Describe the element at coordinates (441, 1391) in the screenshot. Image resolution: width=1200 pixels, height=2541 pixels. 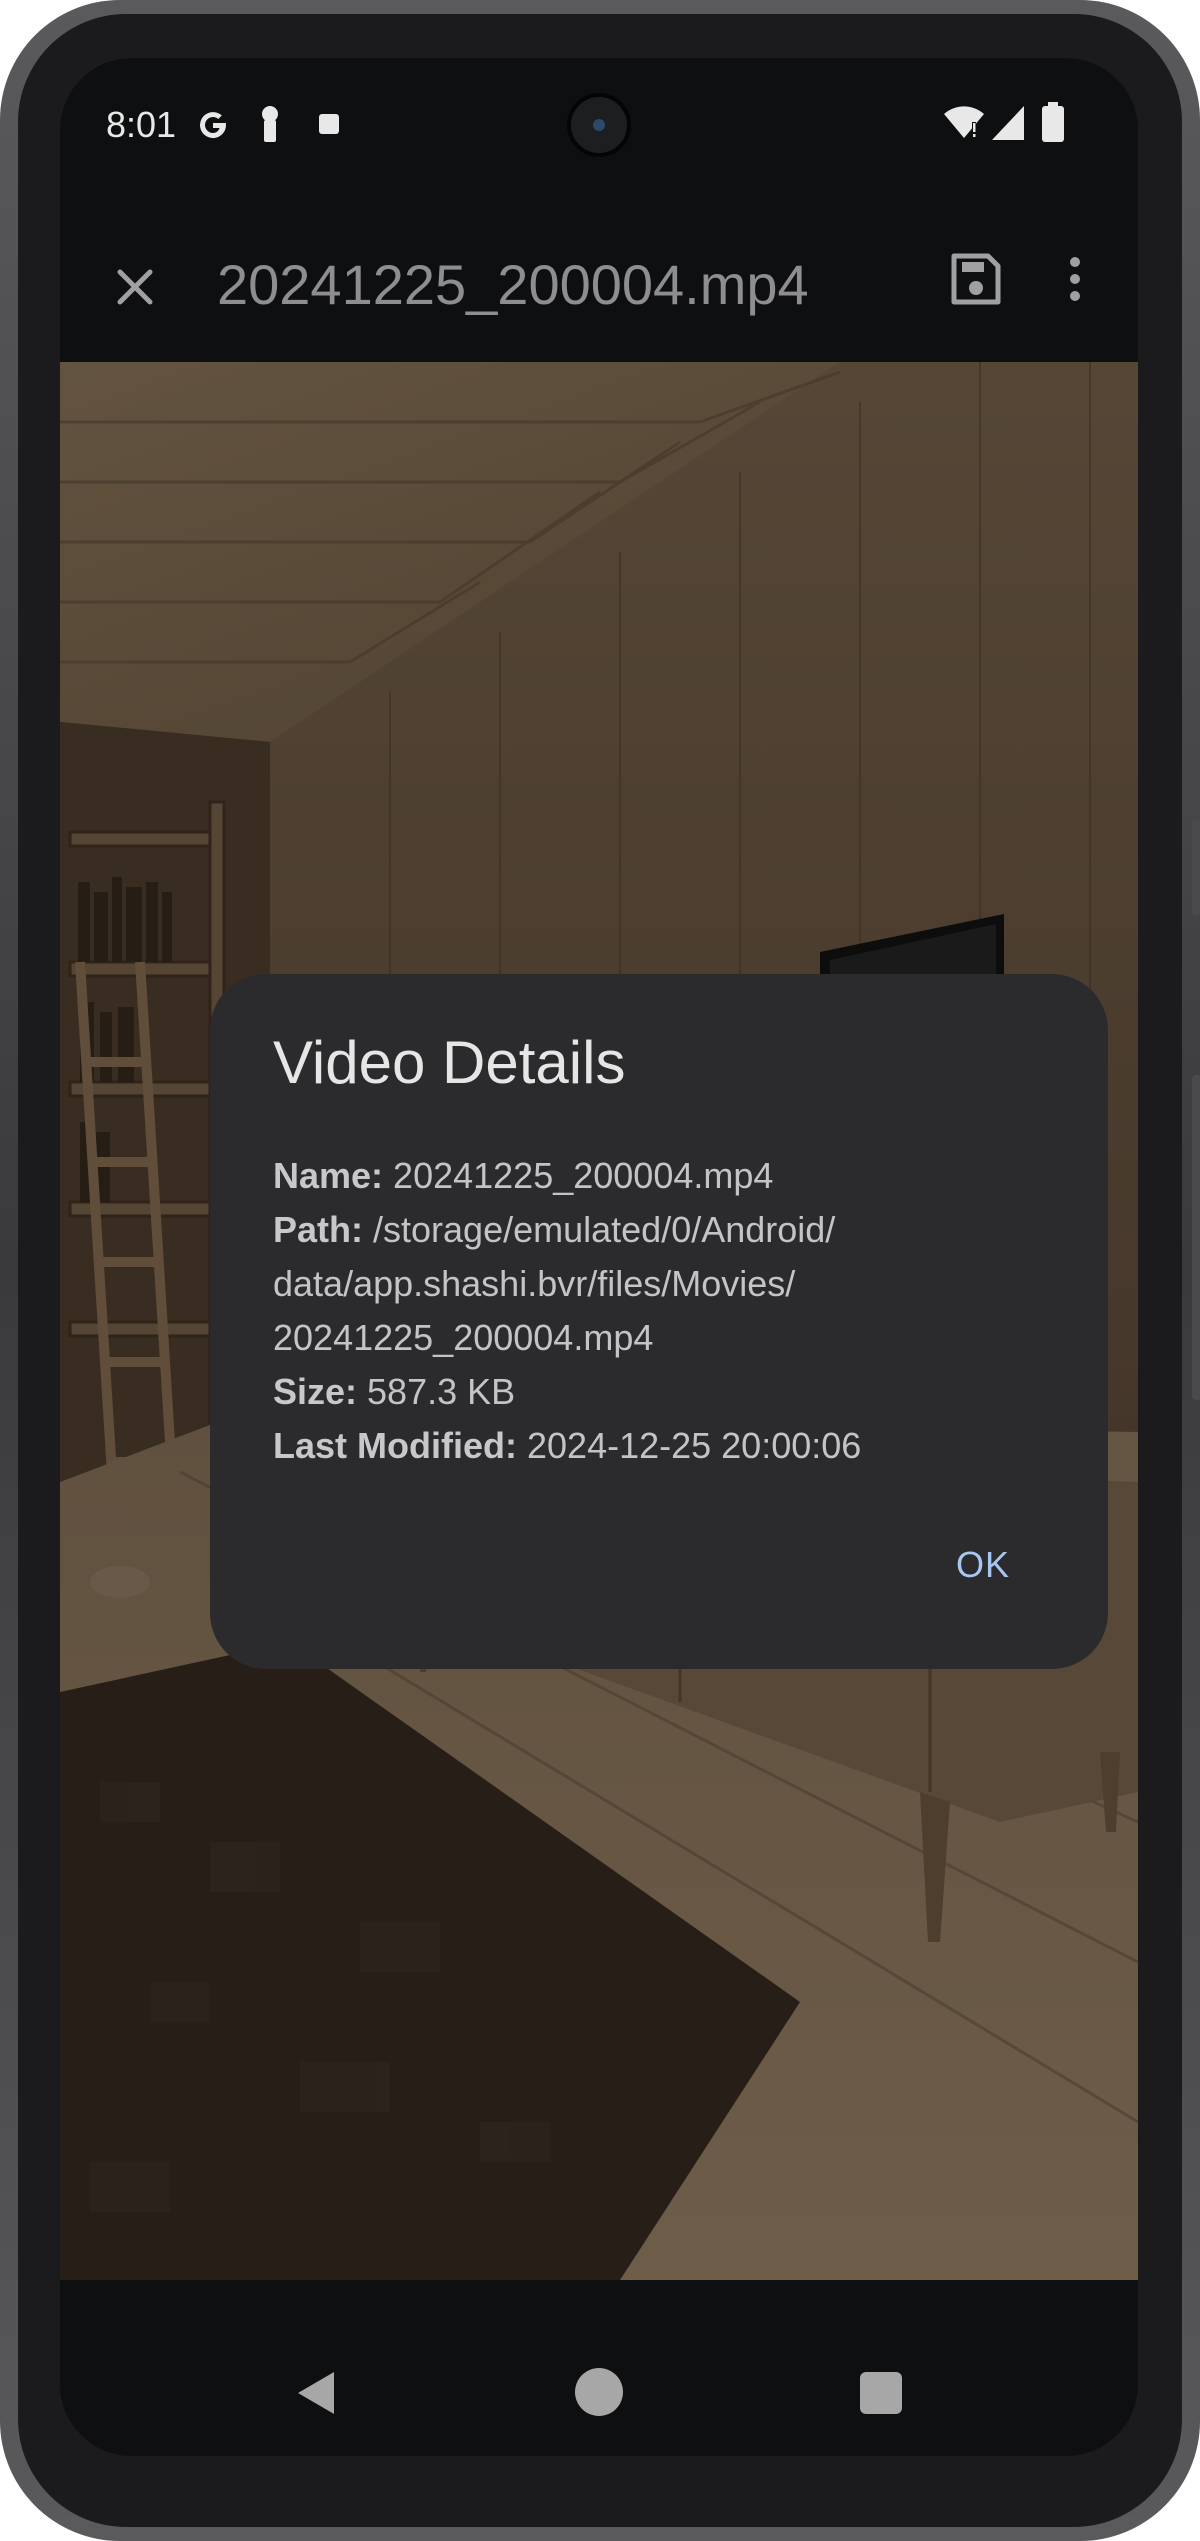
I see `size-value: 587.3 KB` at that location.